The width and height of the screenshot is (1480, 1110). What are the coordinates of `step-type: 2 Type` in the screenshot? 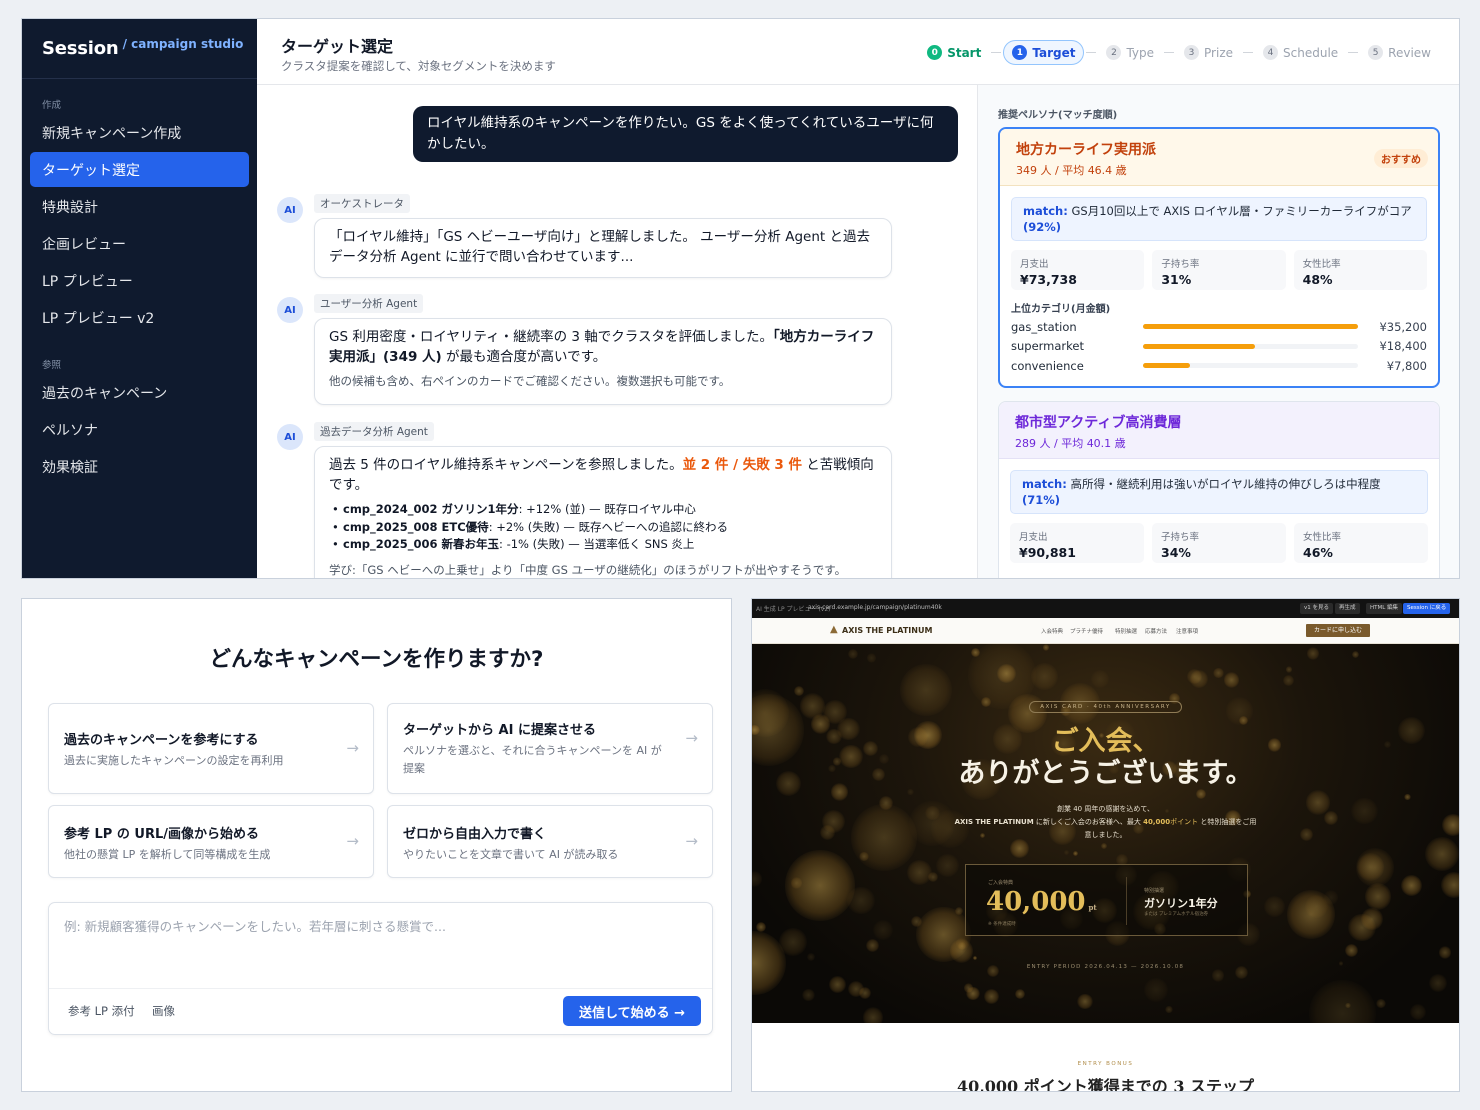 It's located at (1130, 52).